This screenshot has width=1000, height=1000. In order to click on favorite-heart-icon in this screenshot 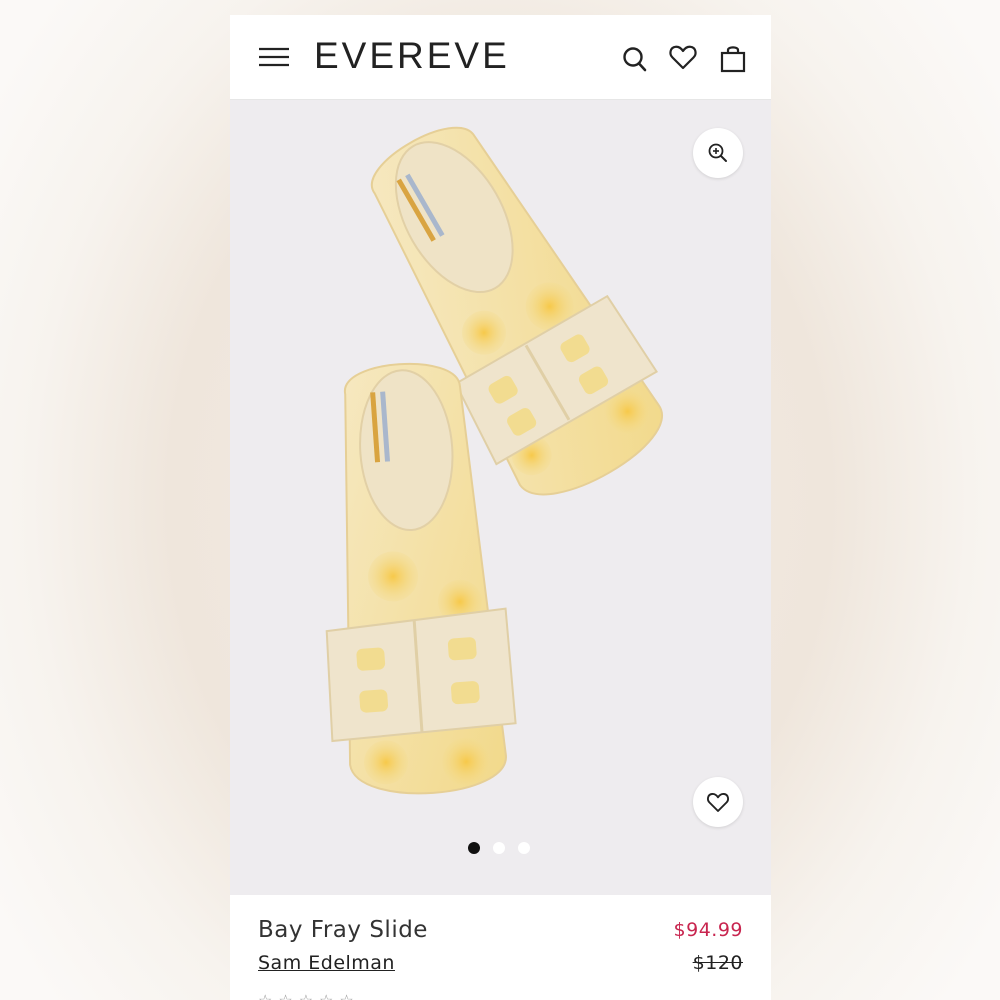, I will do `click(718, 802)`.